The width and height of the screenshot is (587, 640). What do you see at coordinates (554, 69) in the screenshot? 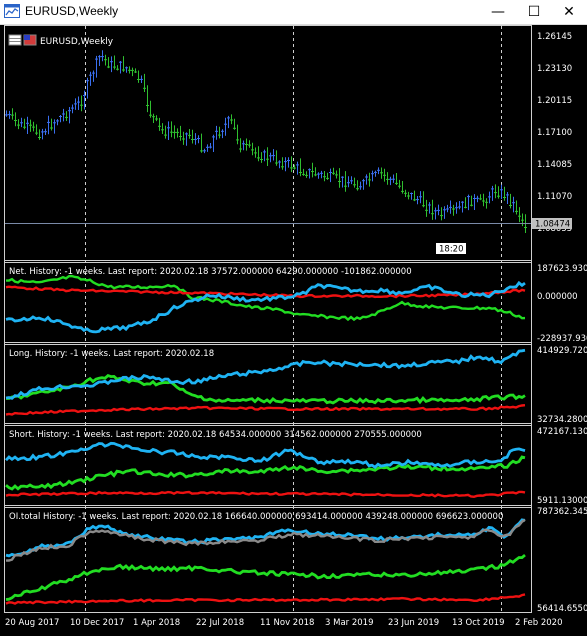
I see `svg-text: 1.23130` at bounding box center [554, 69].